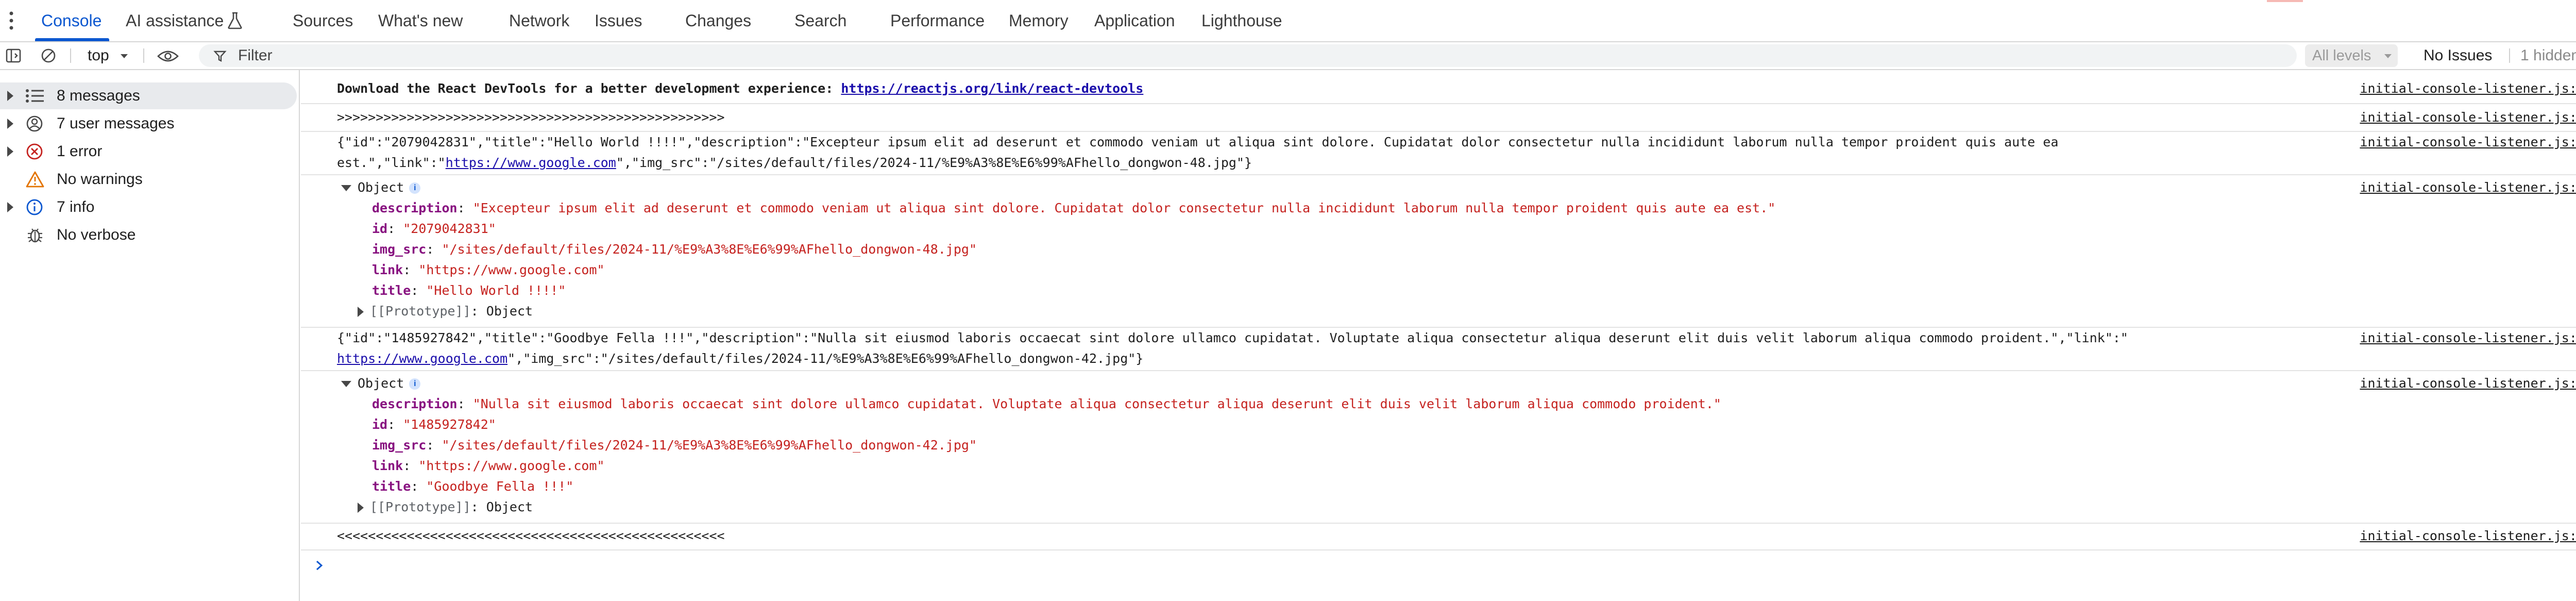 The width and height of the screenshot is (2576, 601). I want to click on tab-issues: Issues, so click(619, 20).